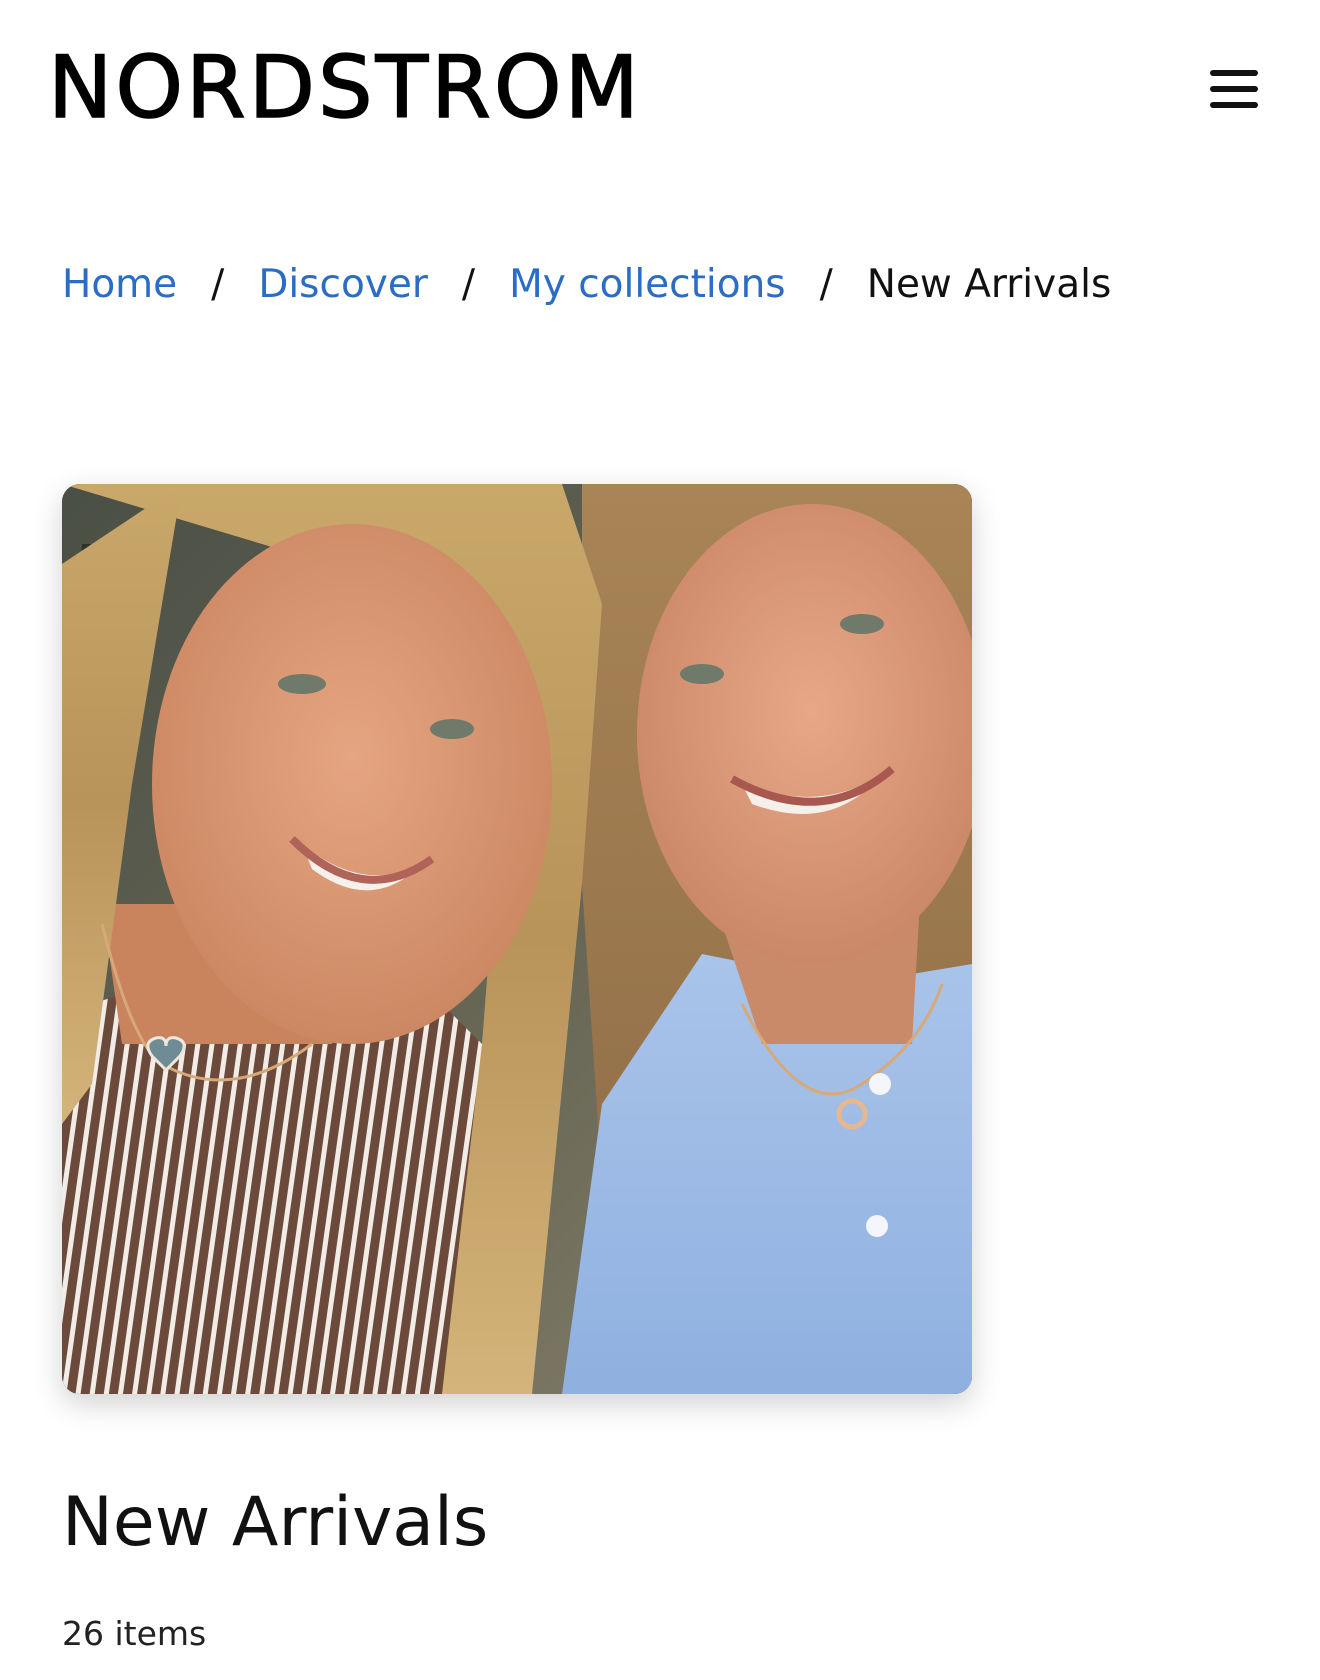  I want to click on collection-item-count: 26 items, so click(134, 1633).